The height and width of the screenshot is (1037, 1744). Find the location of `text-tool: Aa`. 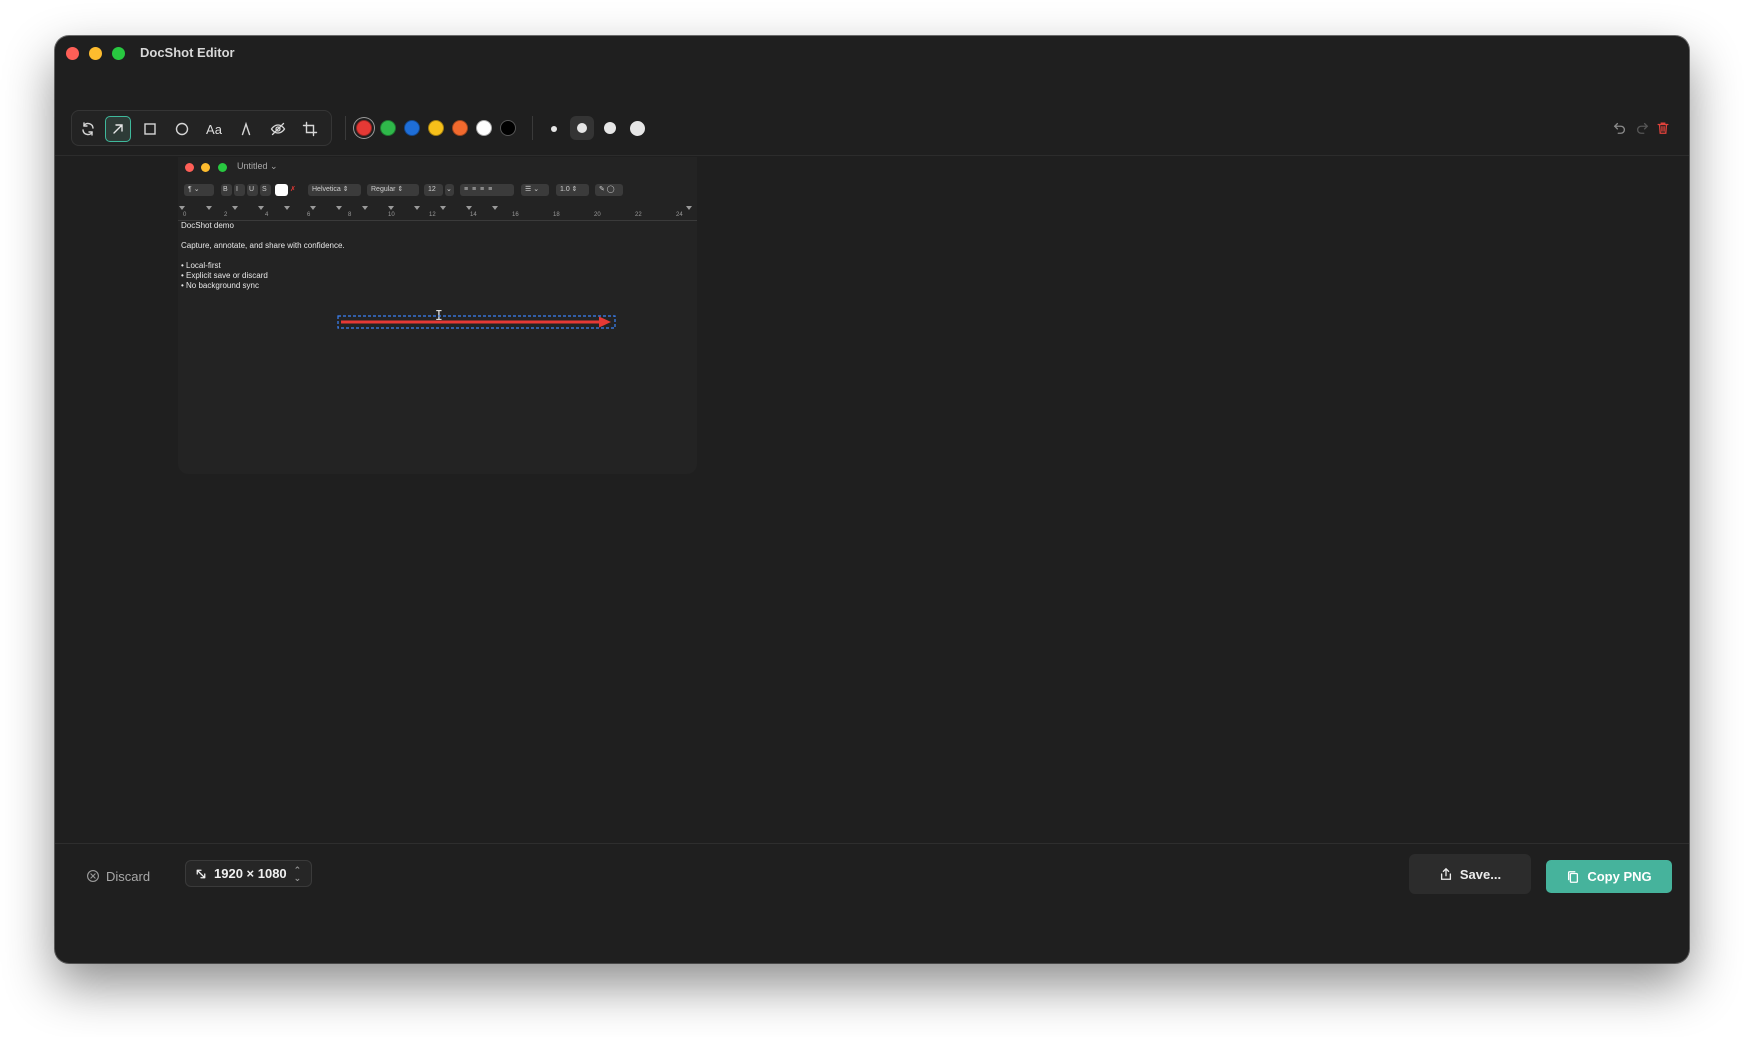

text-tool: Aa is located at coordinates (214, 129).